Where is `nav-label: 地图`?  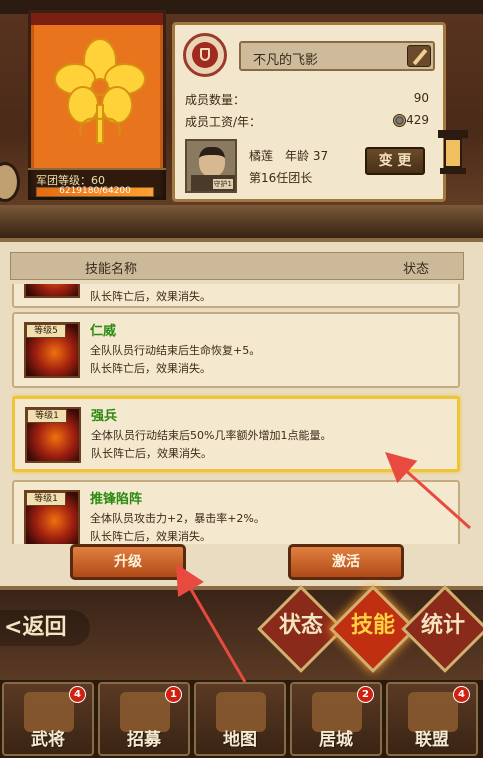
nav-label: 地图 is located at coordinates (240, 740).